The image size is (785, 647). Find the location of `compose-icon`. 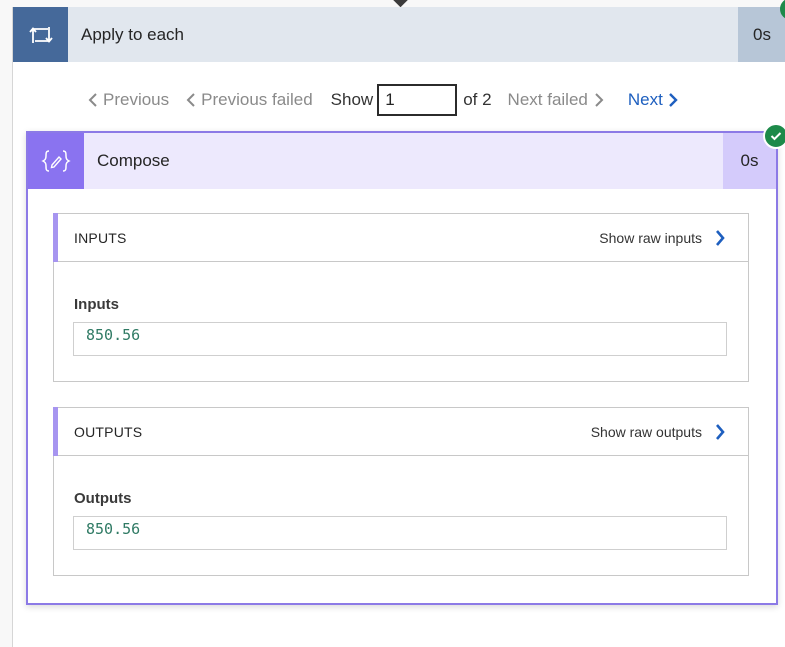

compose-icon is located at coordinates (56, 161).